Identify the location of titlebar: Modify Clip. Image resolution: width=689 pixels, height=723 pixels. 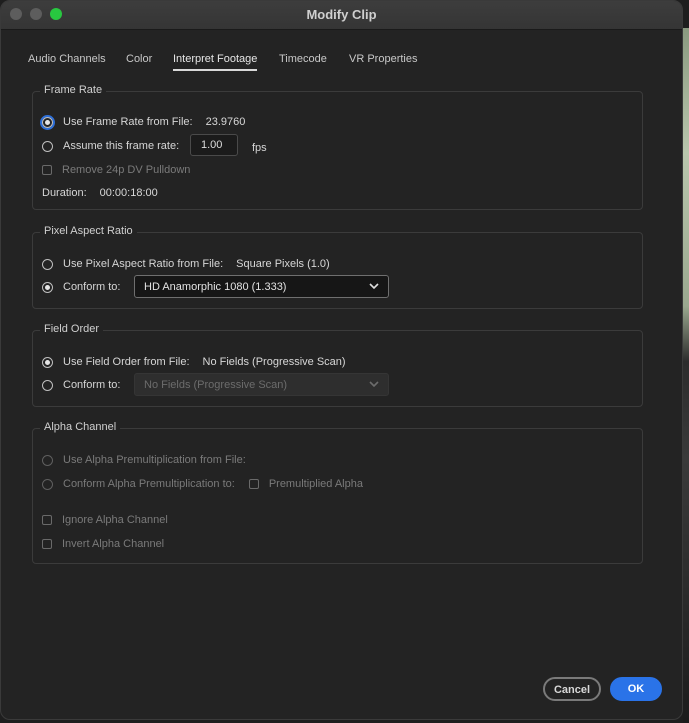
(341, 15).